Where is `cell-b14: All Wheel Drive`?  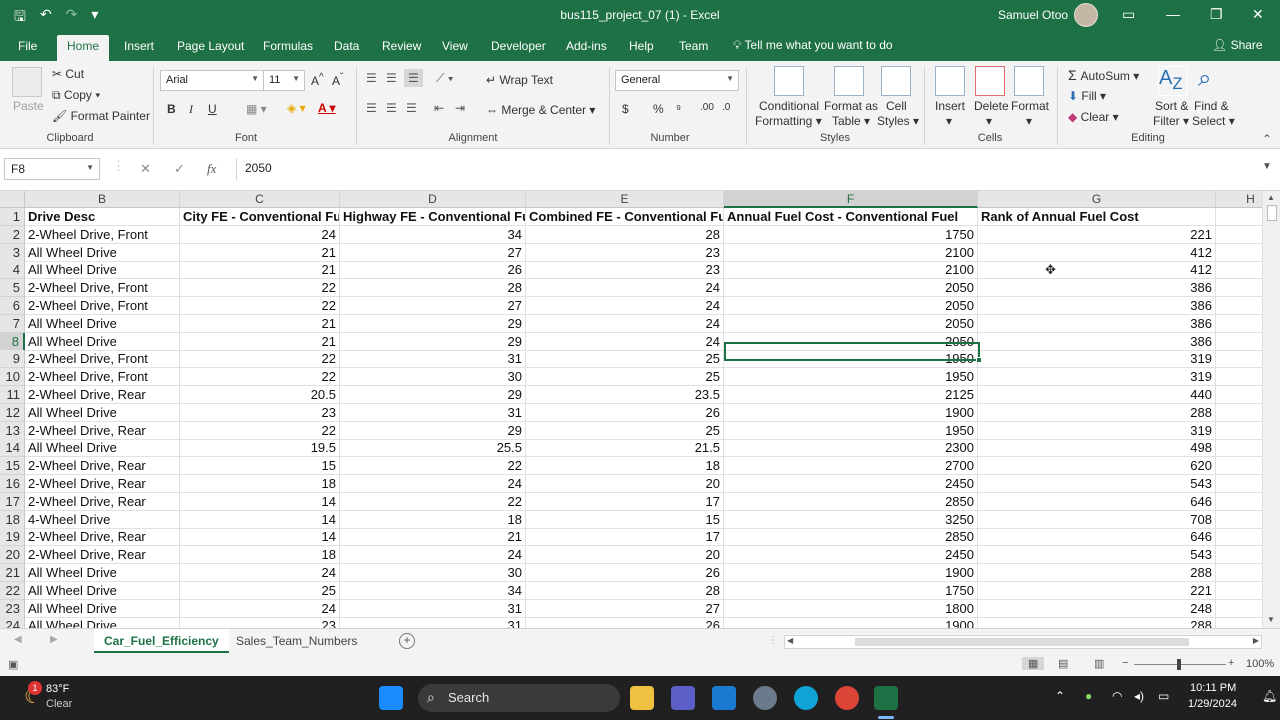 cell-b14: All Wheel Drive is located at coordinates (102, 448).